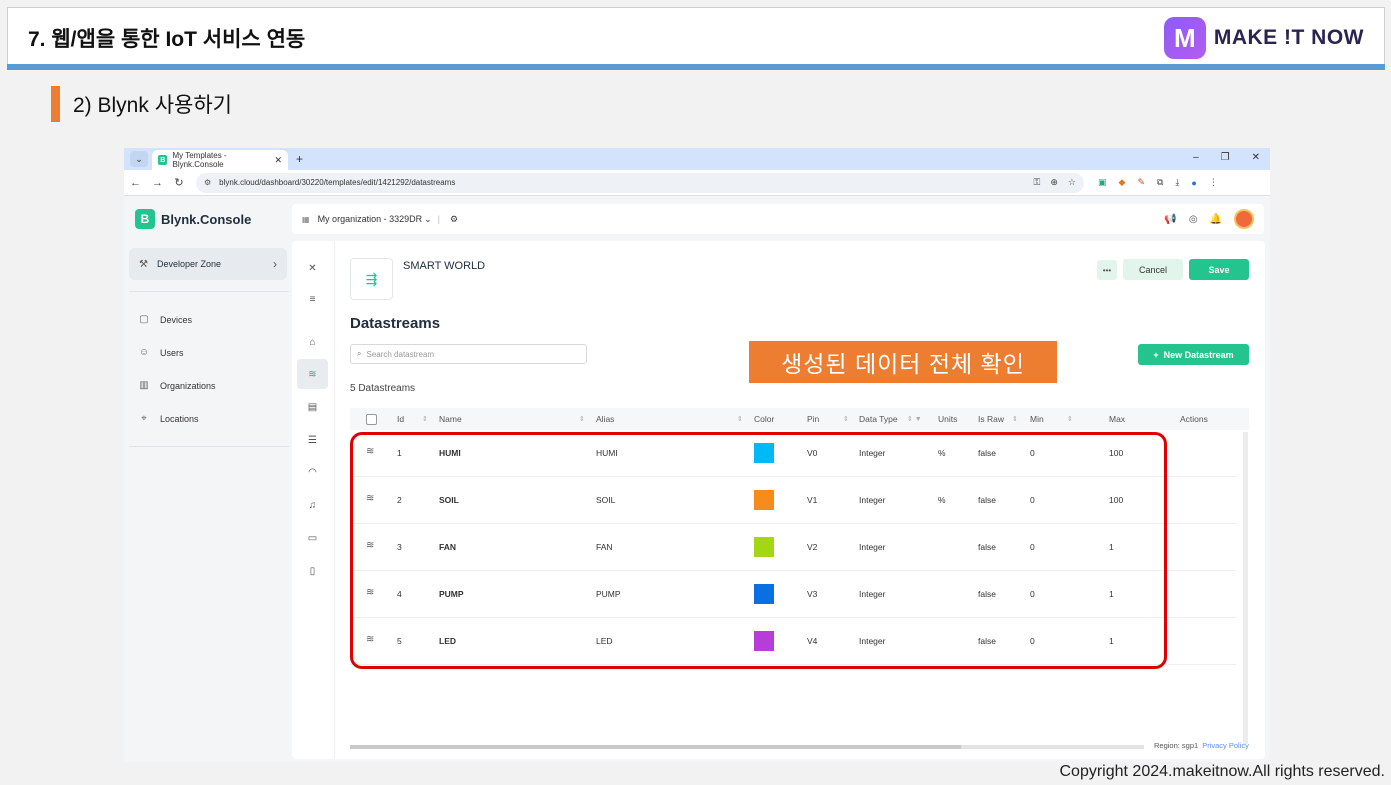  I want to click on wifi-icon: ◠, so click(312, 472).